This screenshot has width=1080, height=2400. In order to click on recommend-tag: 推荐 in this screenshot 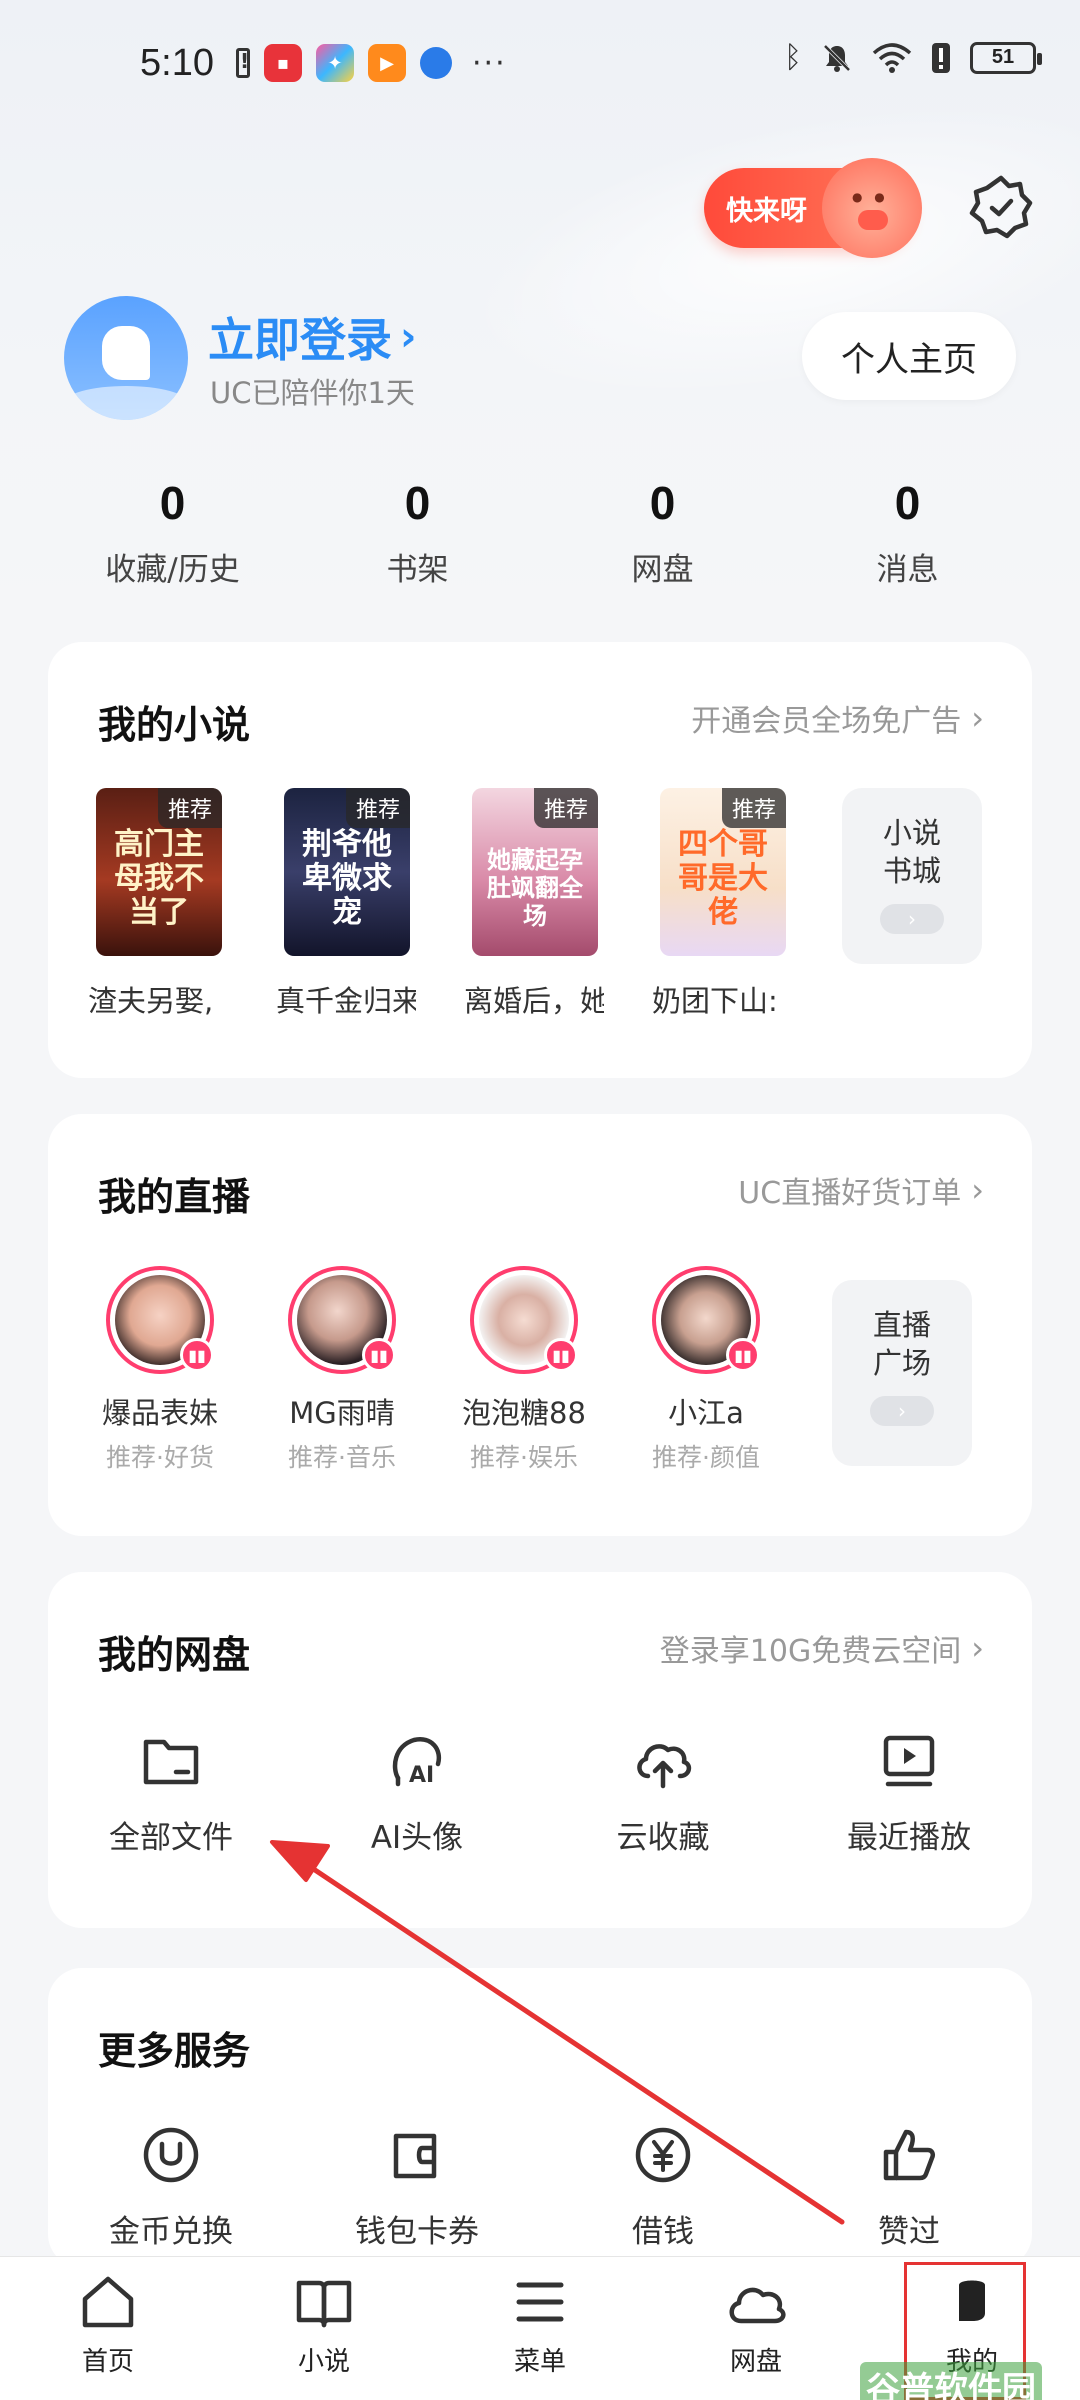, I will do `click(189, 808)`.